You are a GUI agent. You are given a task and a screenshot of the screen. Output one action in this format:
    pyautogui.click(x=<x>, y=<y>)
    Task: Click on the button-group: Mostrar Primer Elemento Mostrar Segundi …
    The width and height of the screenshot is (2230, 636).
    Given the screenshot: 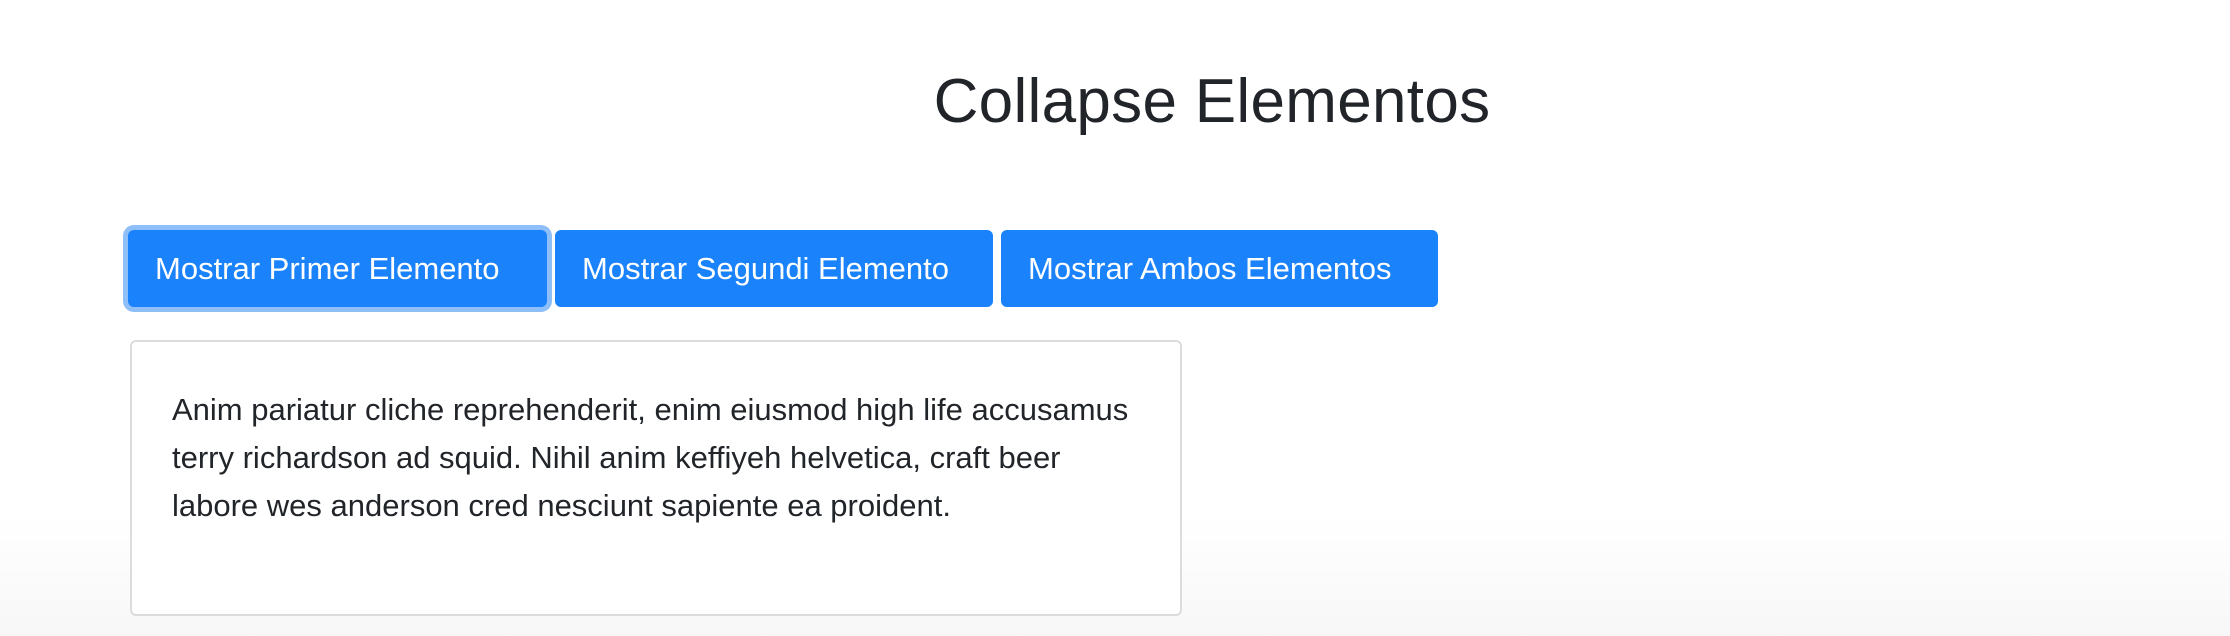 What is the action you would take?
    pyautogui.click(x=783, y=268)
    